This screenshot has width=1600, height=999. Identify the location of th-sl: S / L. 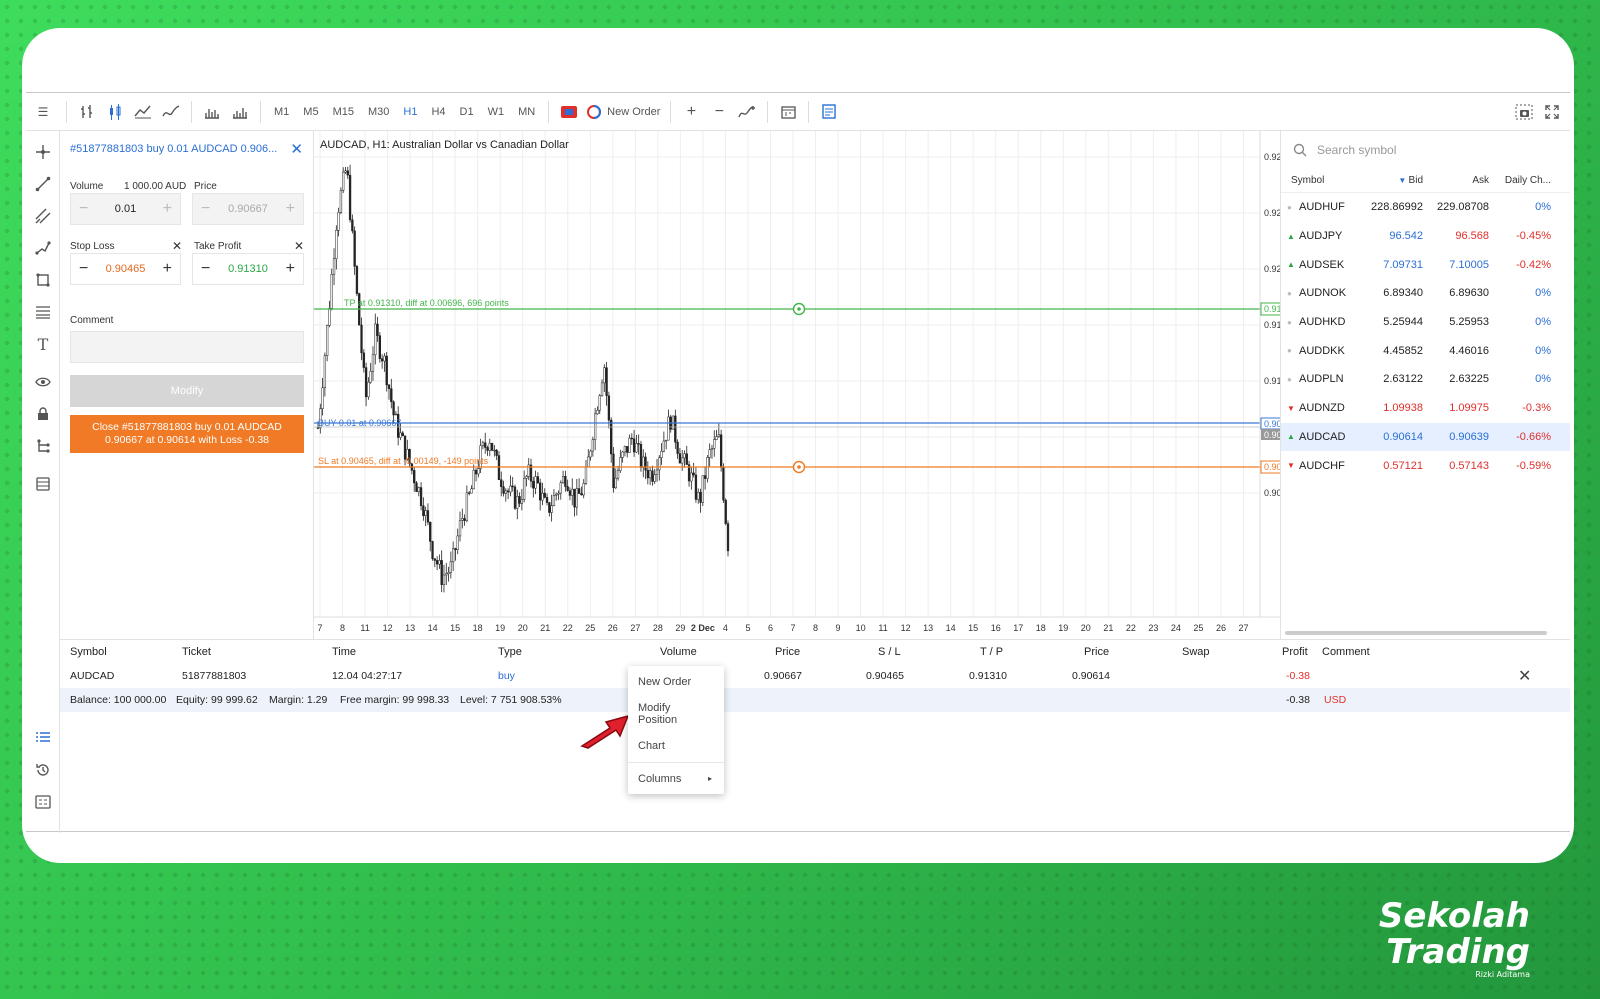
(889, 652).